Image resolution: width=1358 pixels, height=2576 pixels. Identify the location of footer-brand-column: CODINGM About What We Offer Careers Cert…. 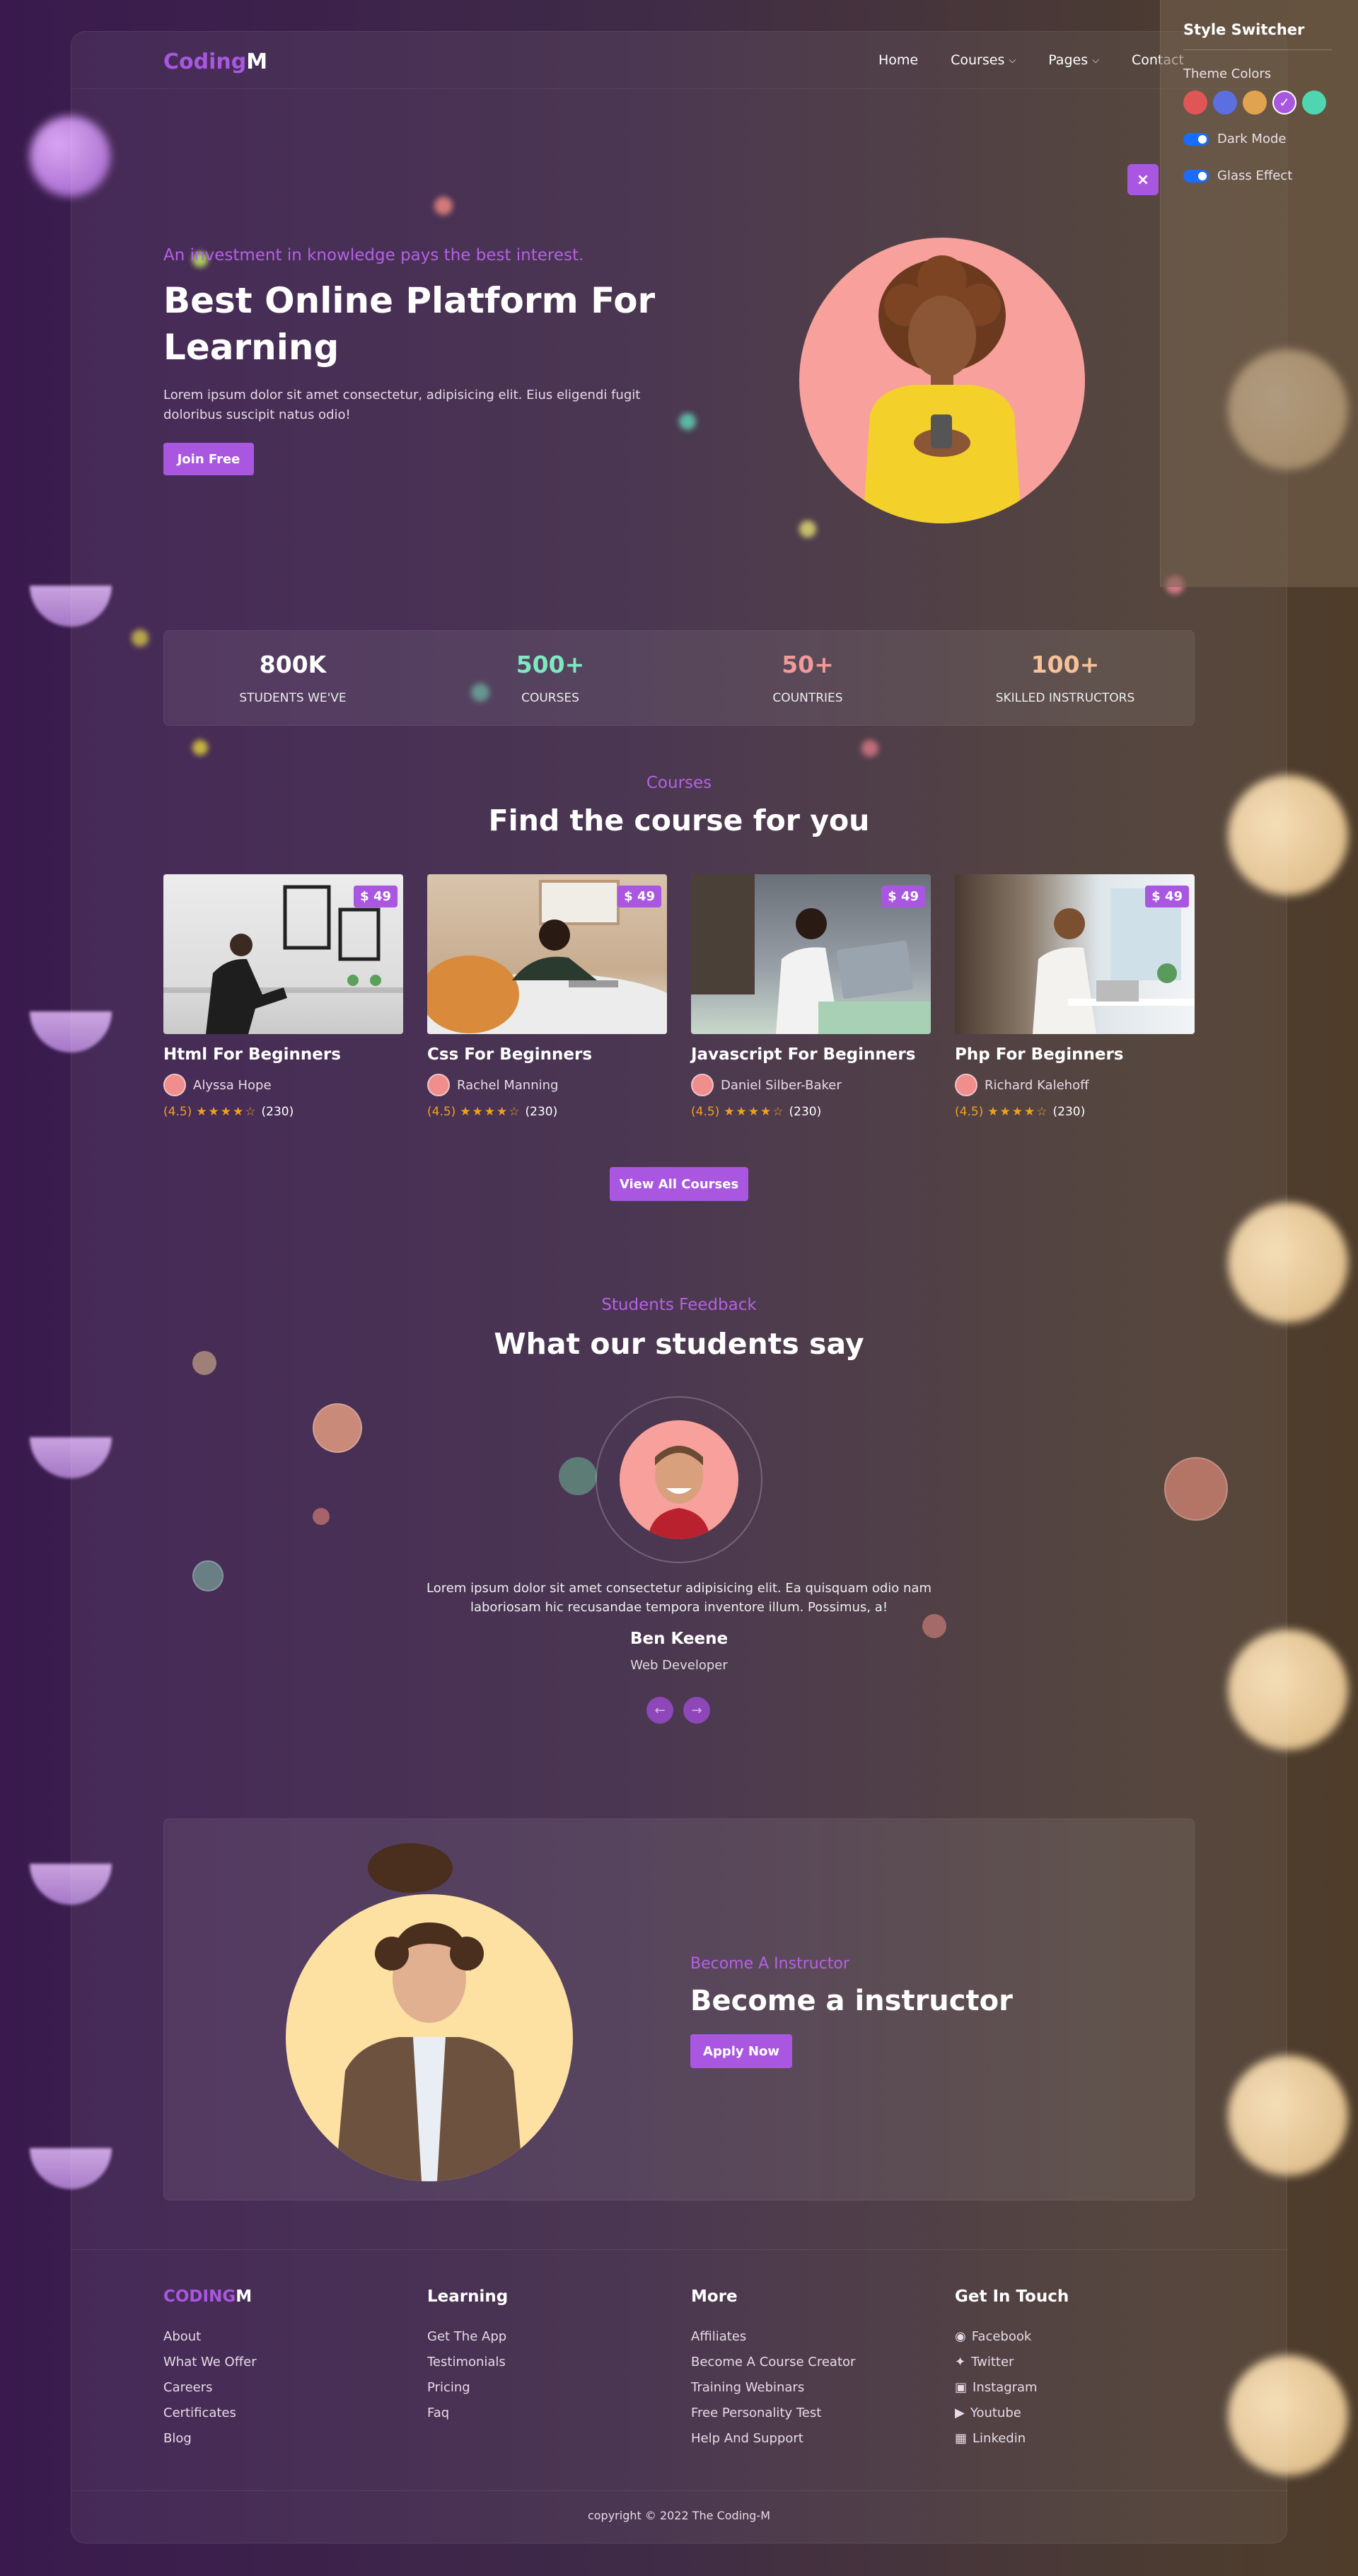
(210, 2369).